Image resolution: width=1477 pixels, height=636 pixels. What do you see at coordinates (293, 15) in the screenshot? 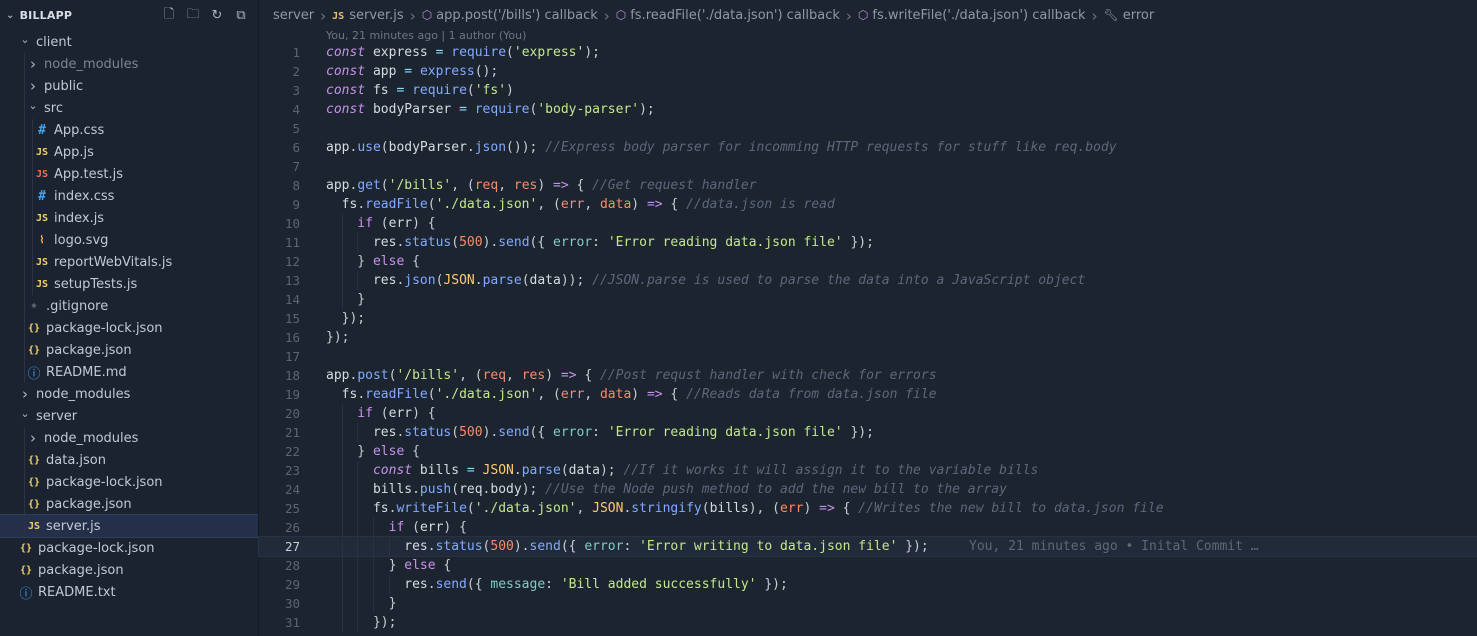
I see `breadcrumb-item: server` at bounding box center [293, 15].